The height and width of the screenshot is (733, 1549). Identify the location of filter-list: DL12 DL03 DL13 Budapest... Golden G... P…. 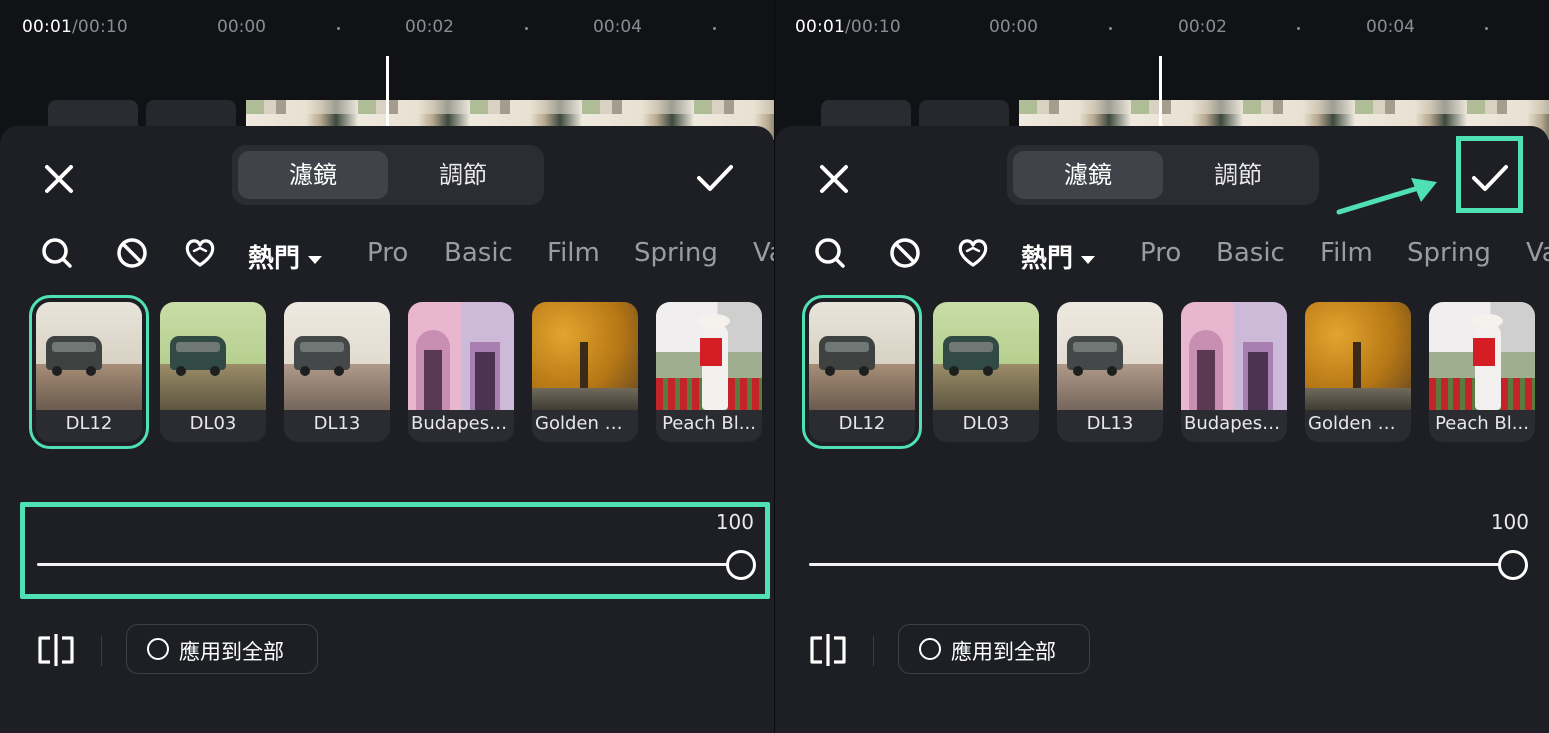
(1162, 373).